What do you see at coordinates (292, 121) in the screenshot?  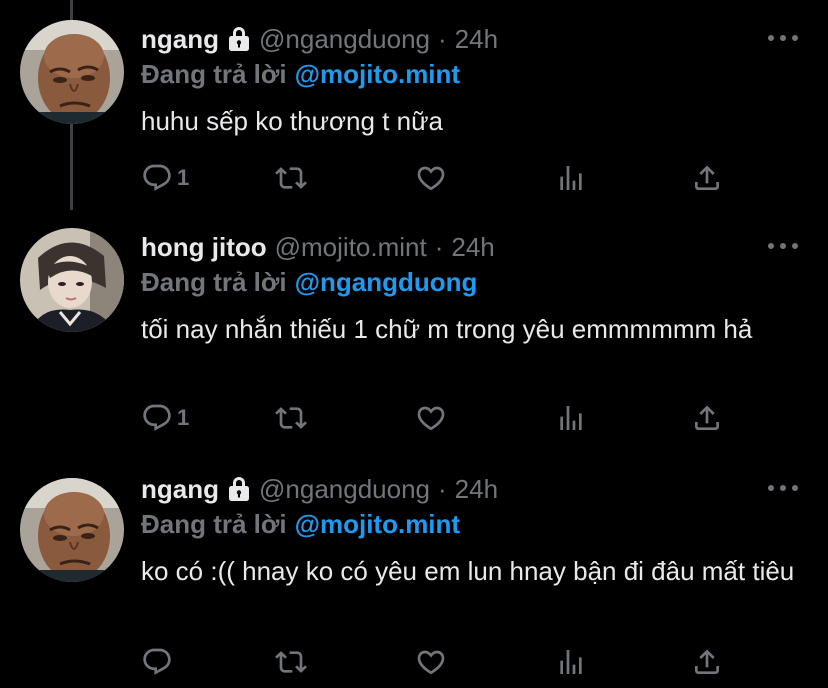 I see `tweet-text: huhu sếp ko thương t nữa` at bounding box center [292, 121].